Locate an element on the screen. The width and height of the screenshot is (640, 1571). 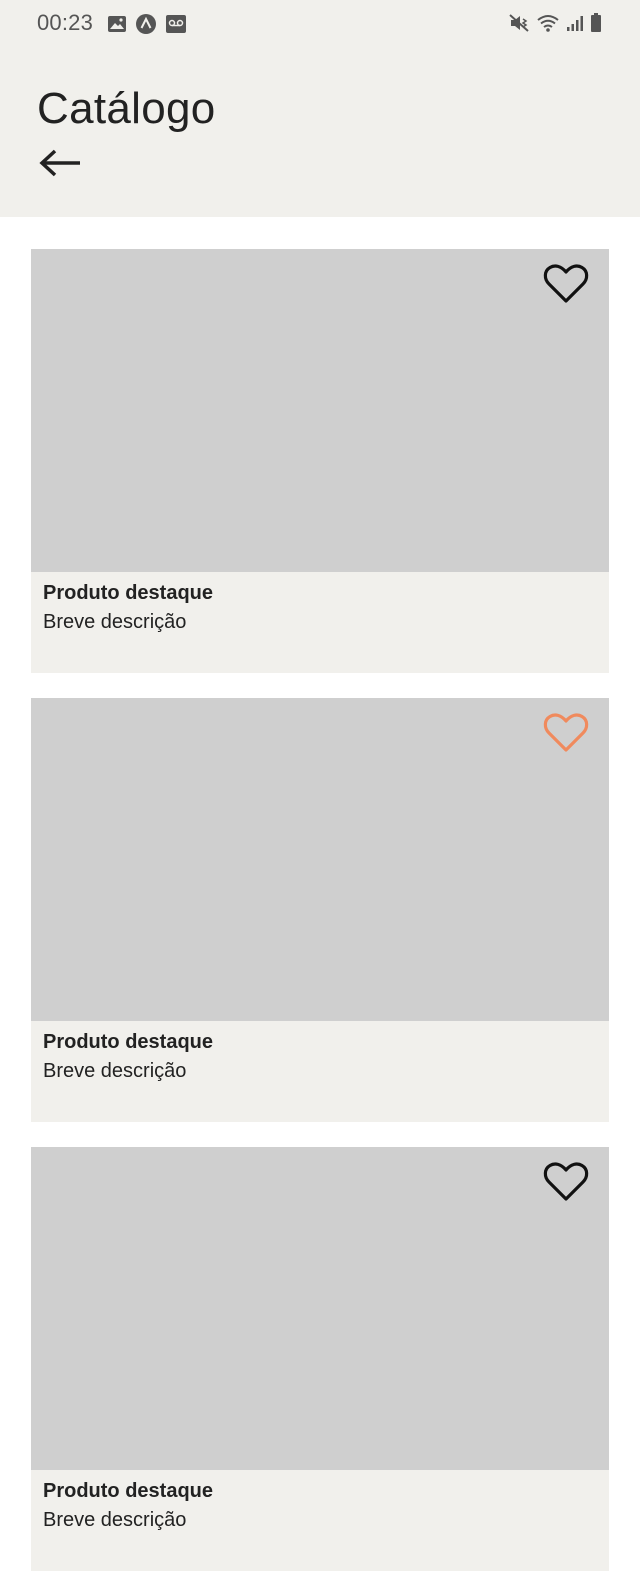
notification-icons is located at coordinates (147, 24).